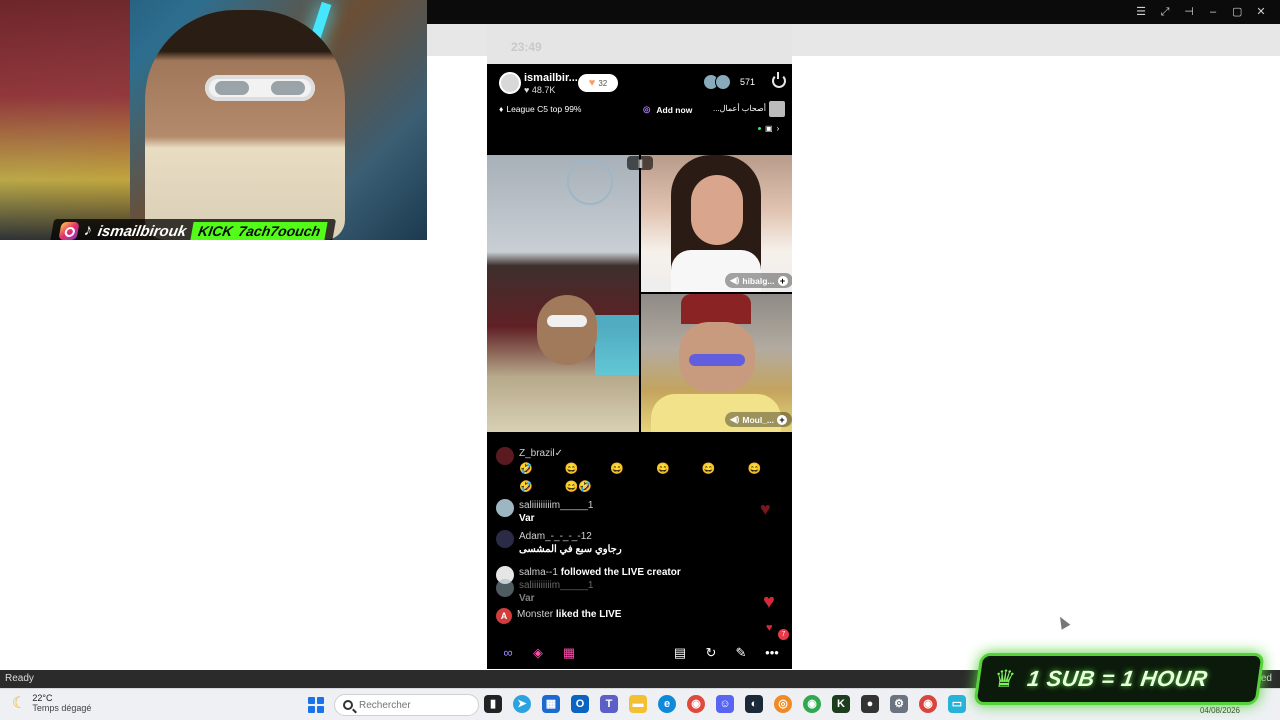 This screenshot has height=720, width=1280. What do you see at coordinates (580, 704) in the screenshot?
I see `outlook-icon: O` at bounding box center [580, 704].